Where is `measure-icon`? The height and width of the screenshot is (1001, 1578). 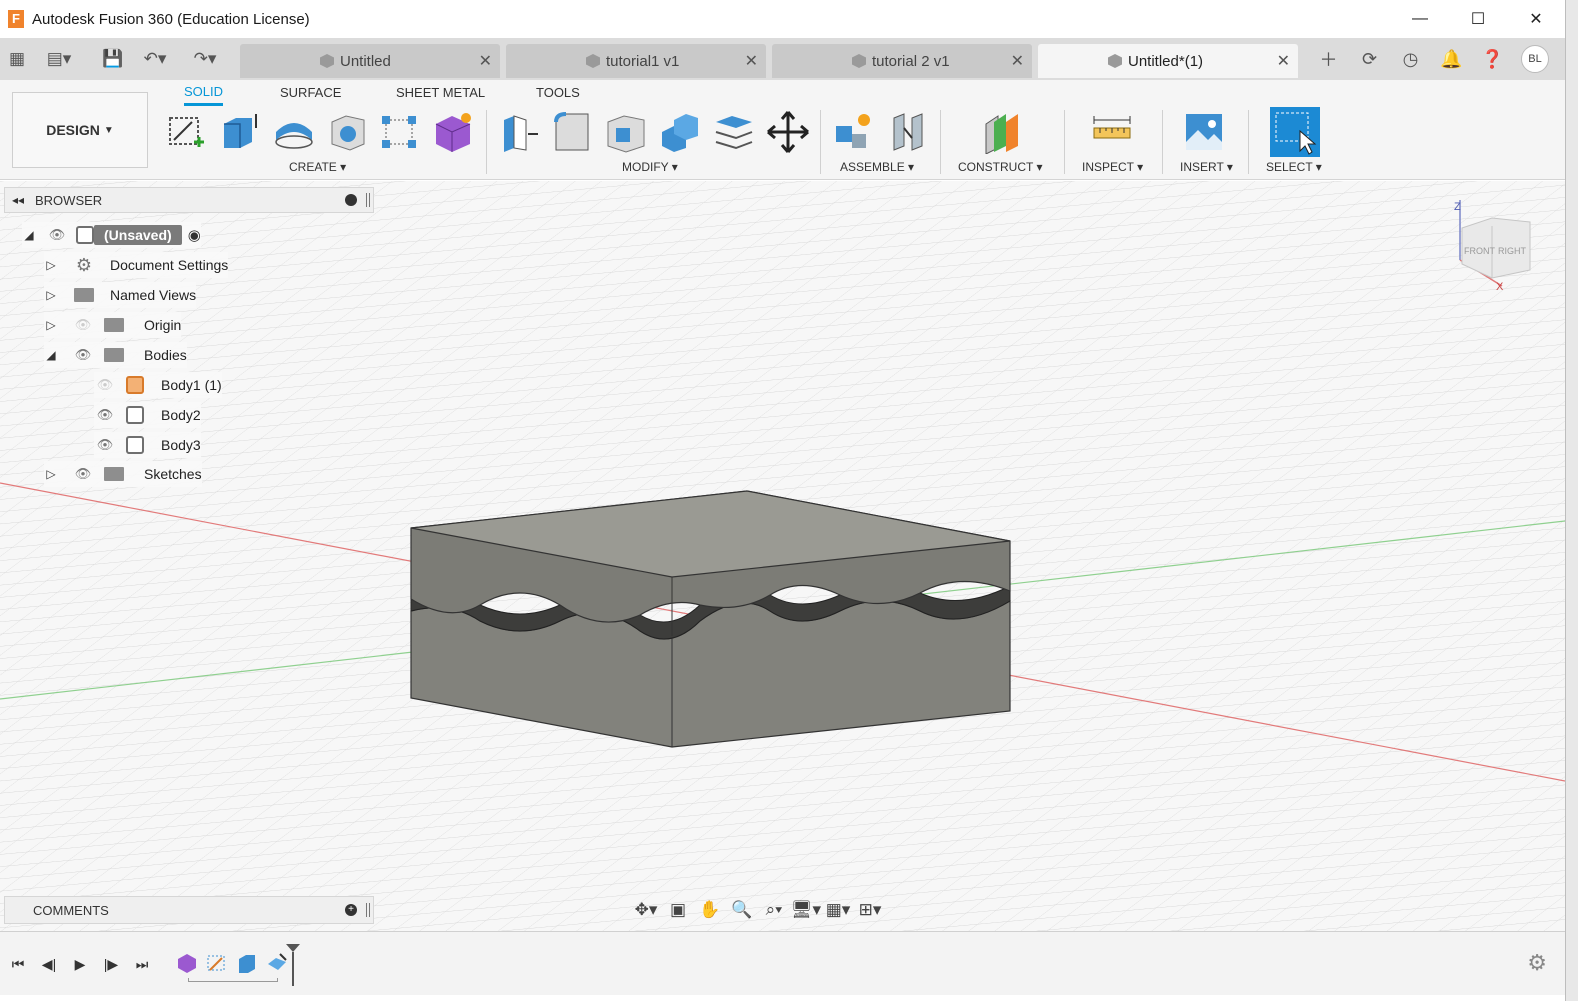
measure-icon is located at coordinates (1112, 132).